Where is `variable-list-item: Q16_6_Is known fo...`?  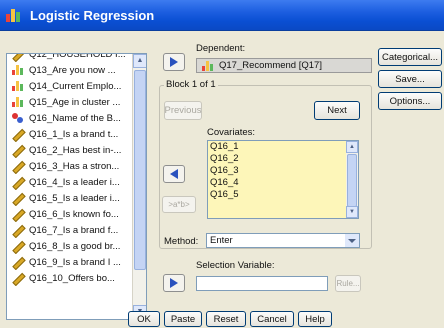
variable-list-item: Q16_6_Is known fo... is located at coordinates (70, 214).